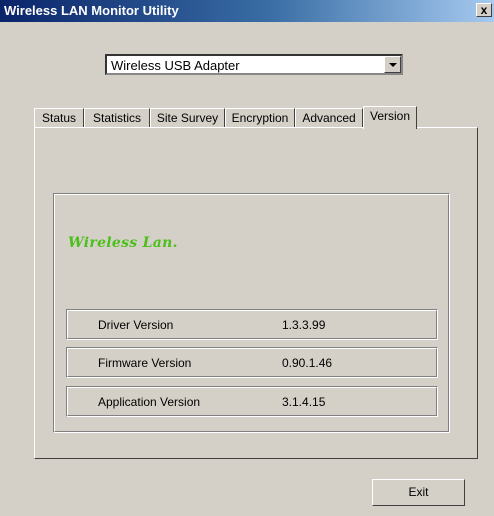 The width and height of the screenshot is (494, 516). I want to click on close-icon: x, so click(484, 10).